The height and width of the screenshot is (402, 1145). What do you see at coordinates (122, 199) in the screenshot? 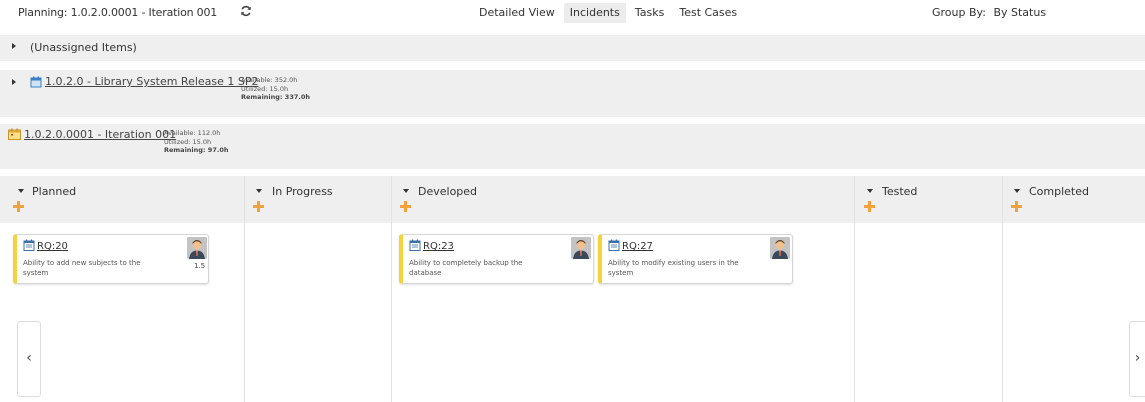
I see `column-header: Planned` at bounding box center [122, 199].